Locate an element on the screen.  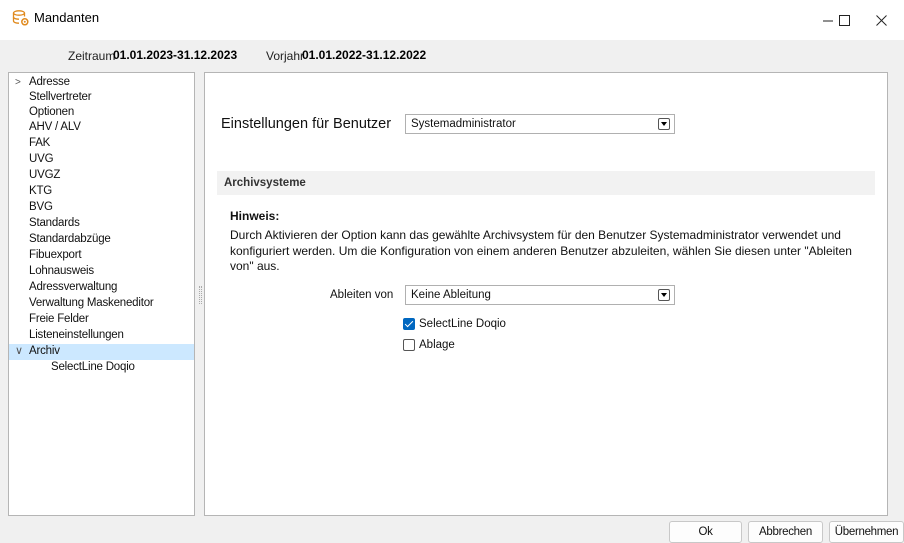
tree-item-label: SelectLine Doqio is located at coordinates (93, 367).